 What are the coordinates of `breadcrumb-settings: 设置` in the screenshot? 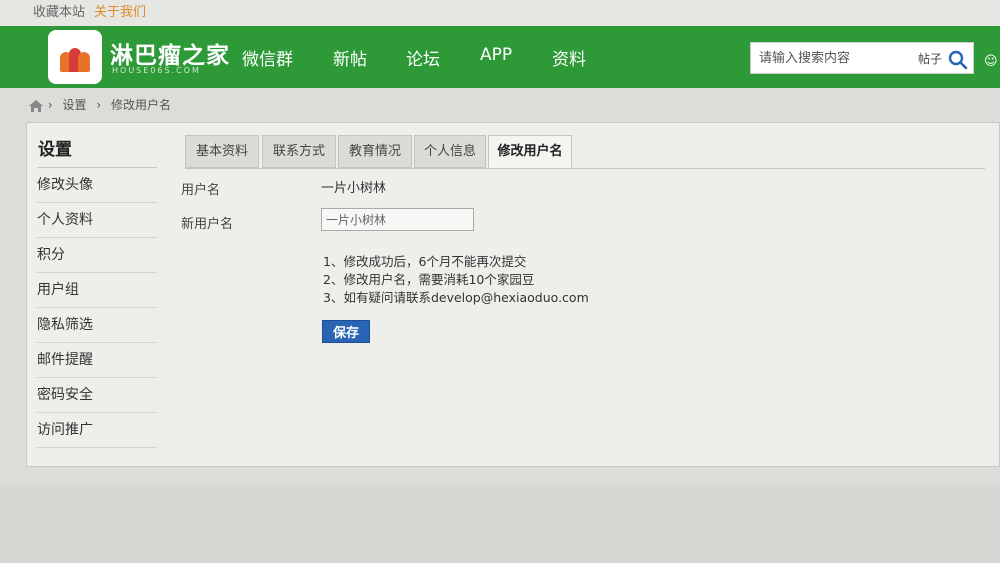 It's located at (74, 105).